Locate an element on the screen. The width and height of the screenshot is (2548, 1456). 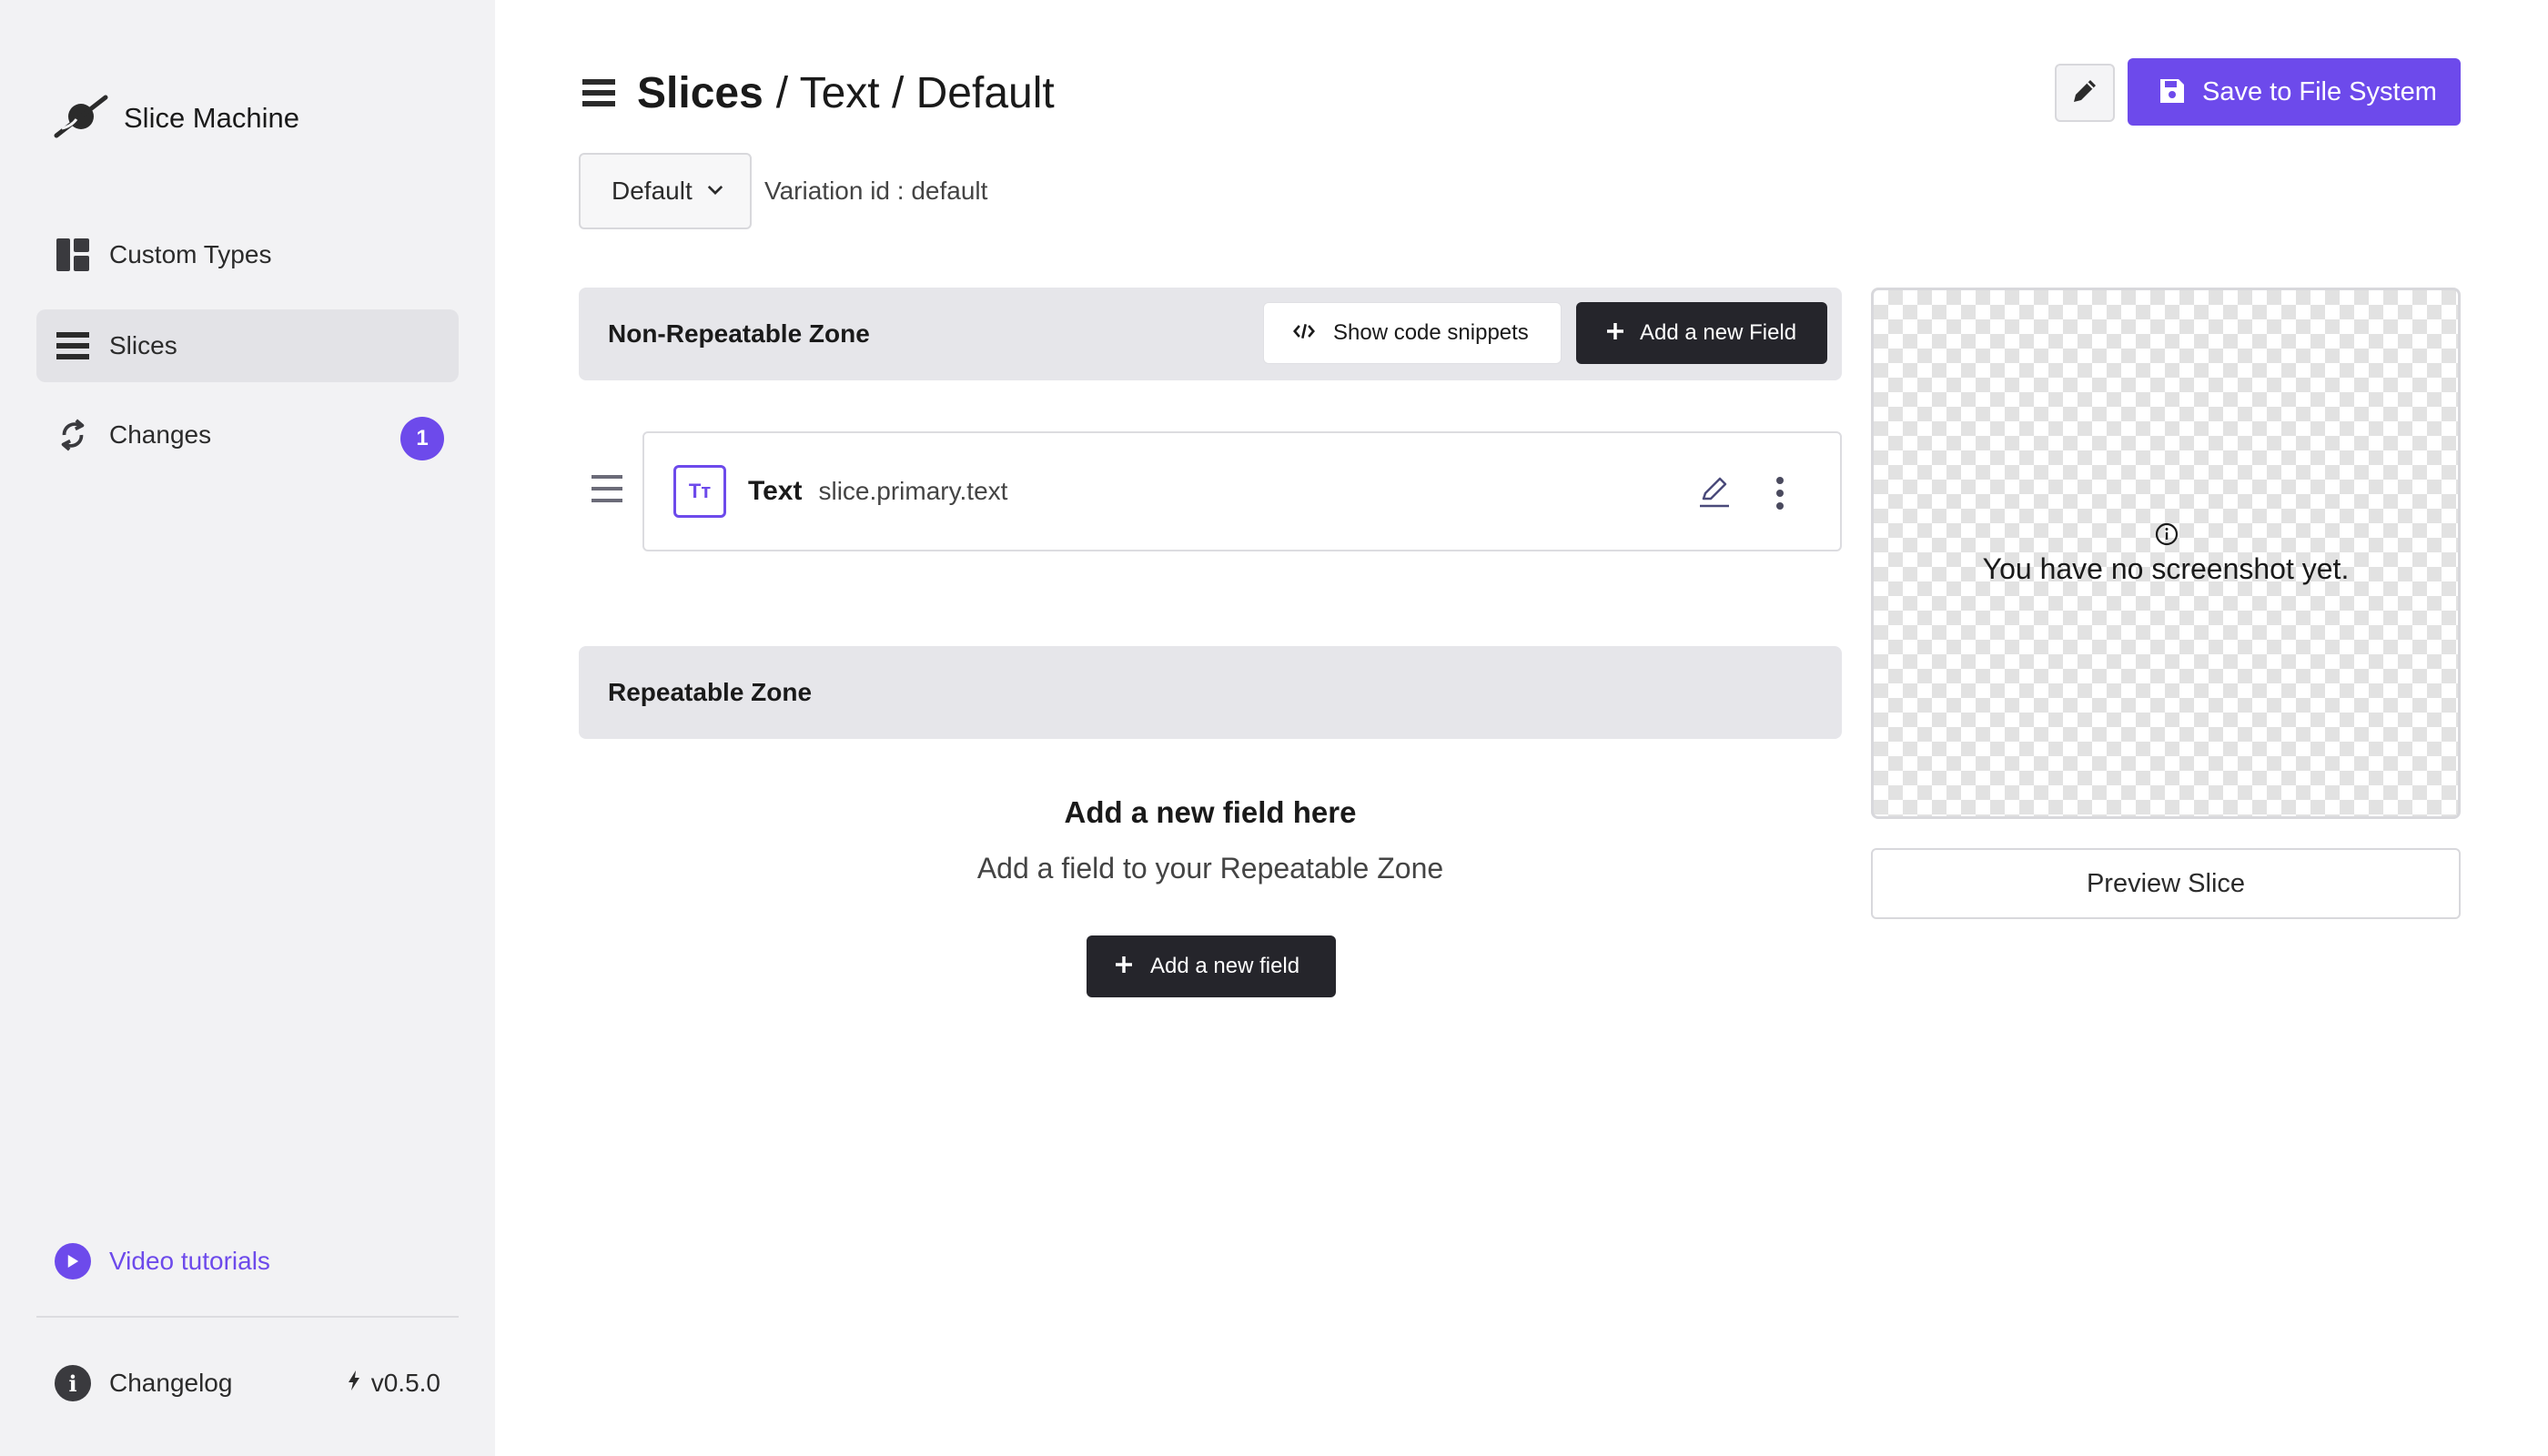
screenshot-preview-panel: You have no screenshot yet. is located at coordinates (2166, 553).